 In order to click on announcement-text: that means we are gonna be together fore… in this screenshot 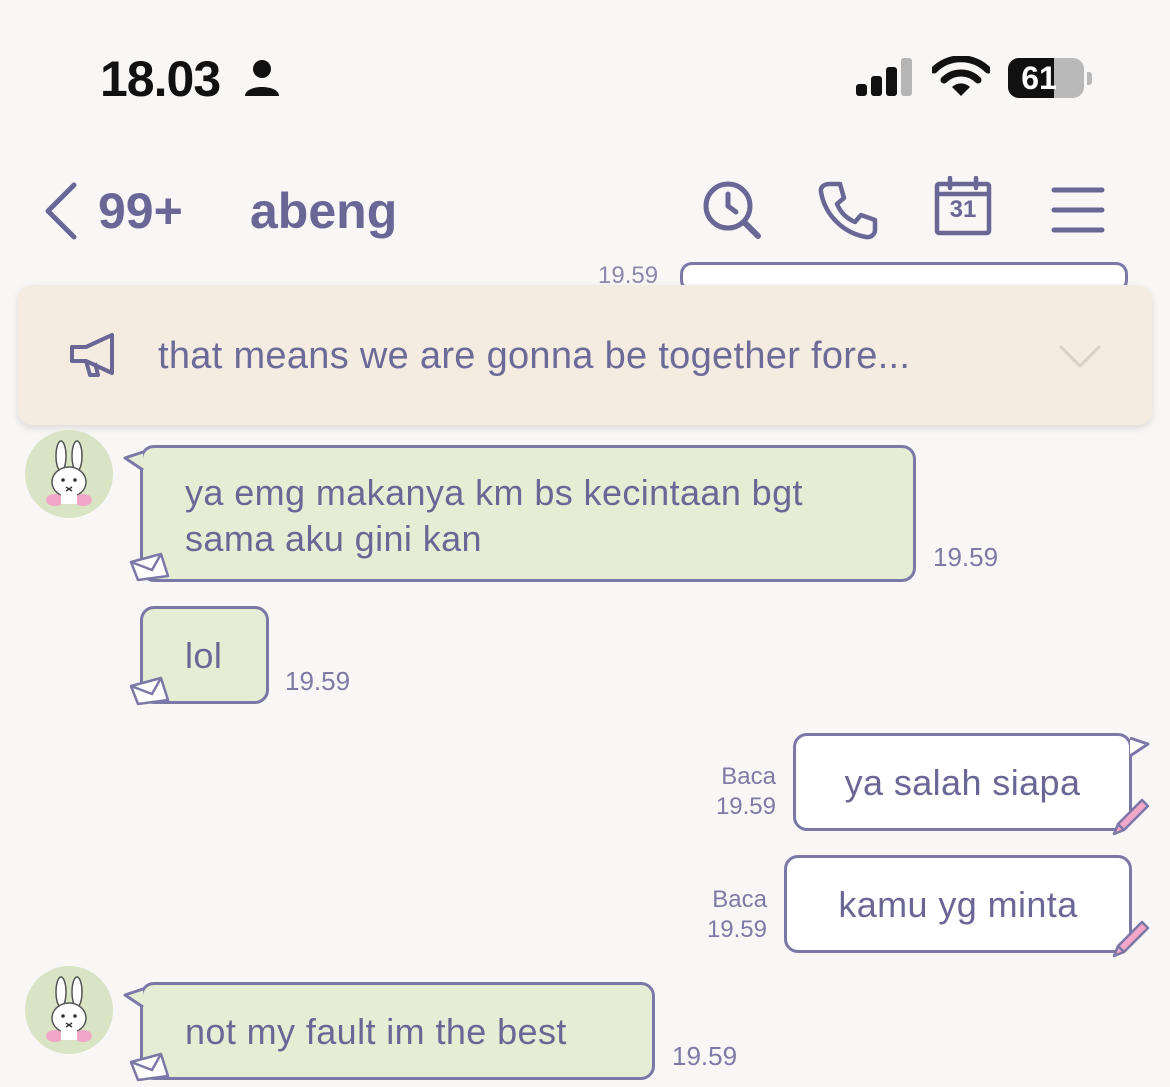, I will do `click(534, 356)`.